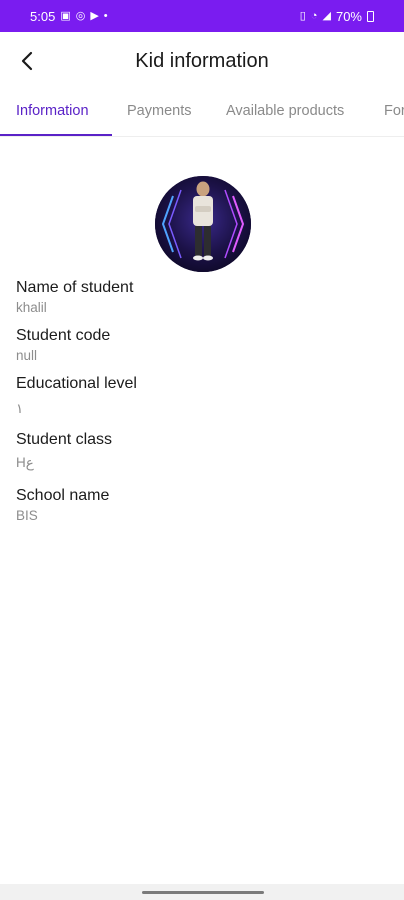 The width and height of the screenshot is (404, 900). I want to click on tab-payments: Payments, so click(159, 112).